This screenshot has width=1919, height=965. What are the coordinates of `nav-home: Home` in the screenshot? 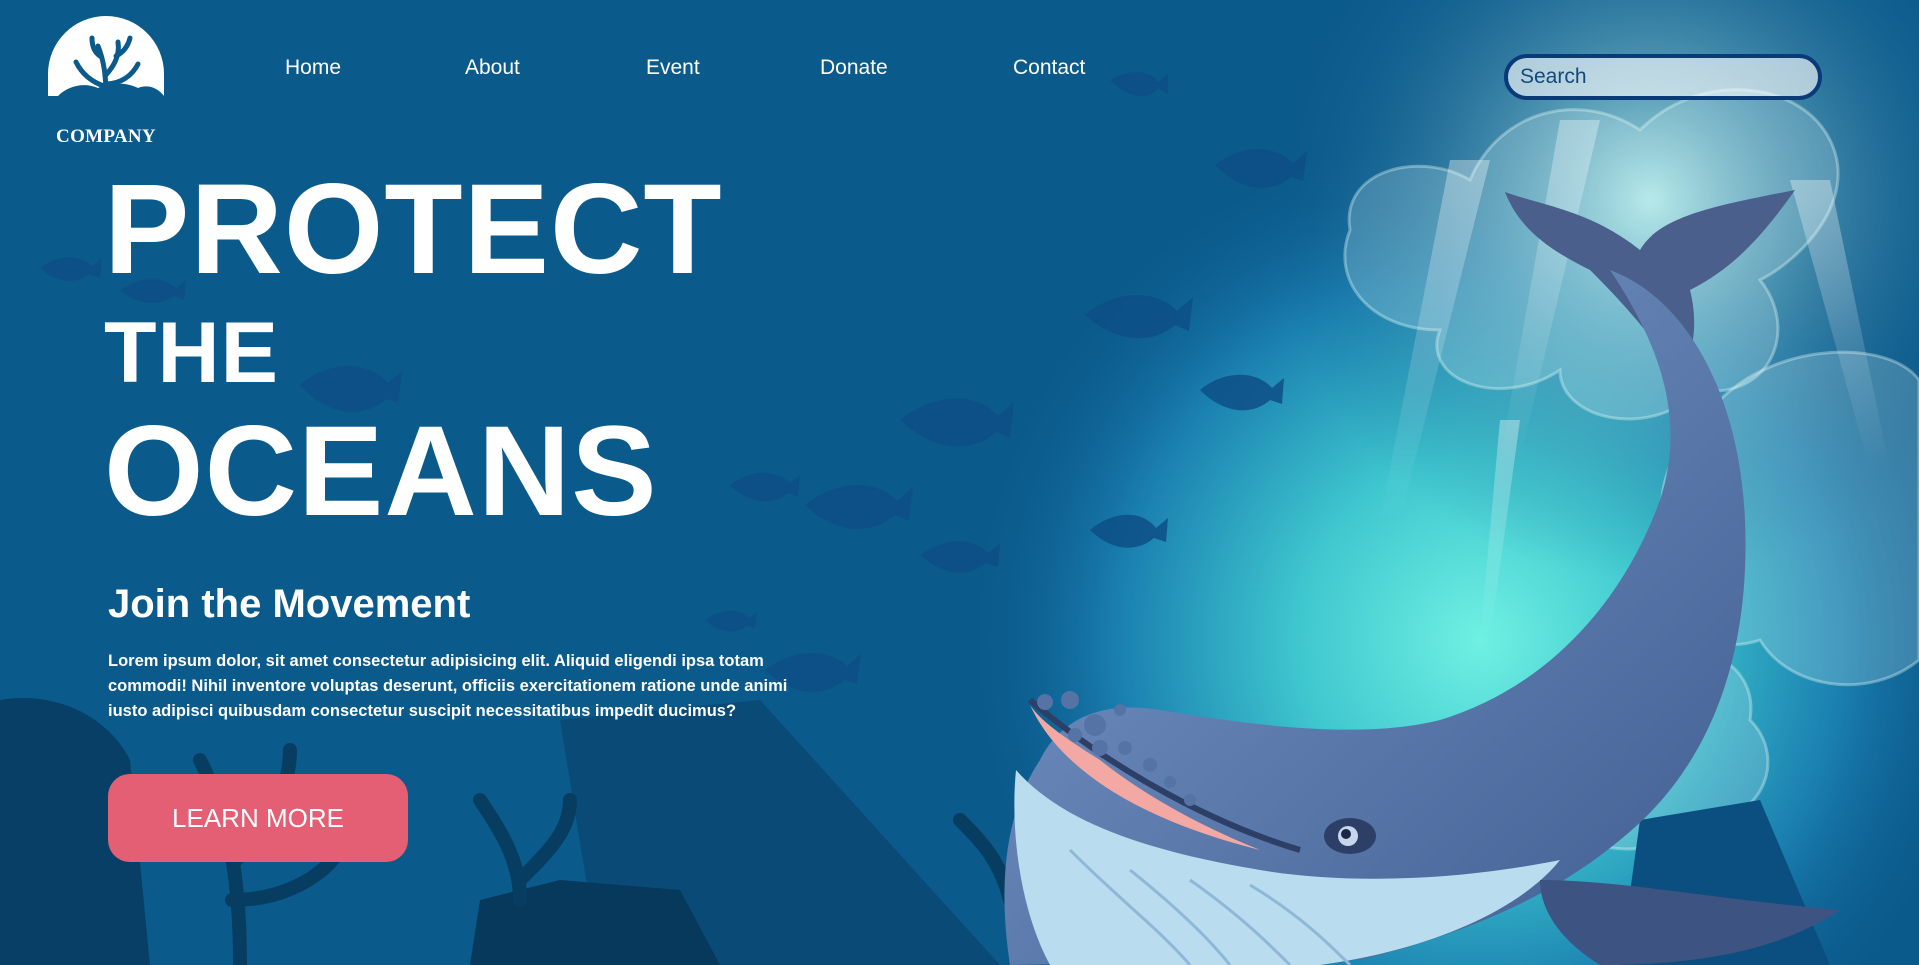 It's located at (313, 68).